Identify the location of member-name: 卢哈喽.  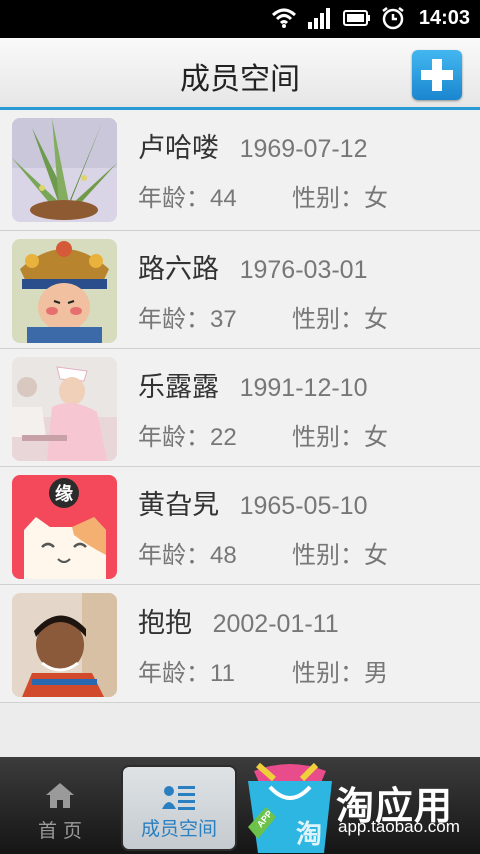
(178, 148).